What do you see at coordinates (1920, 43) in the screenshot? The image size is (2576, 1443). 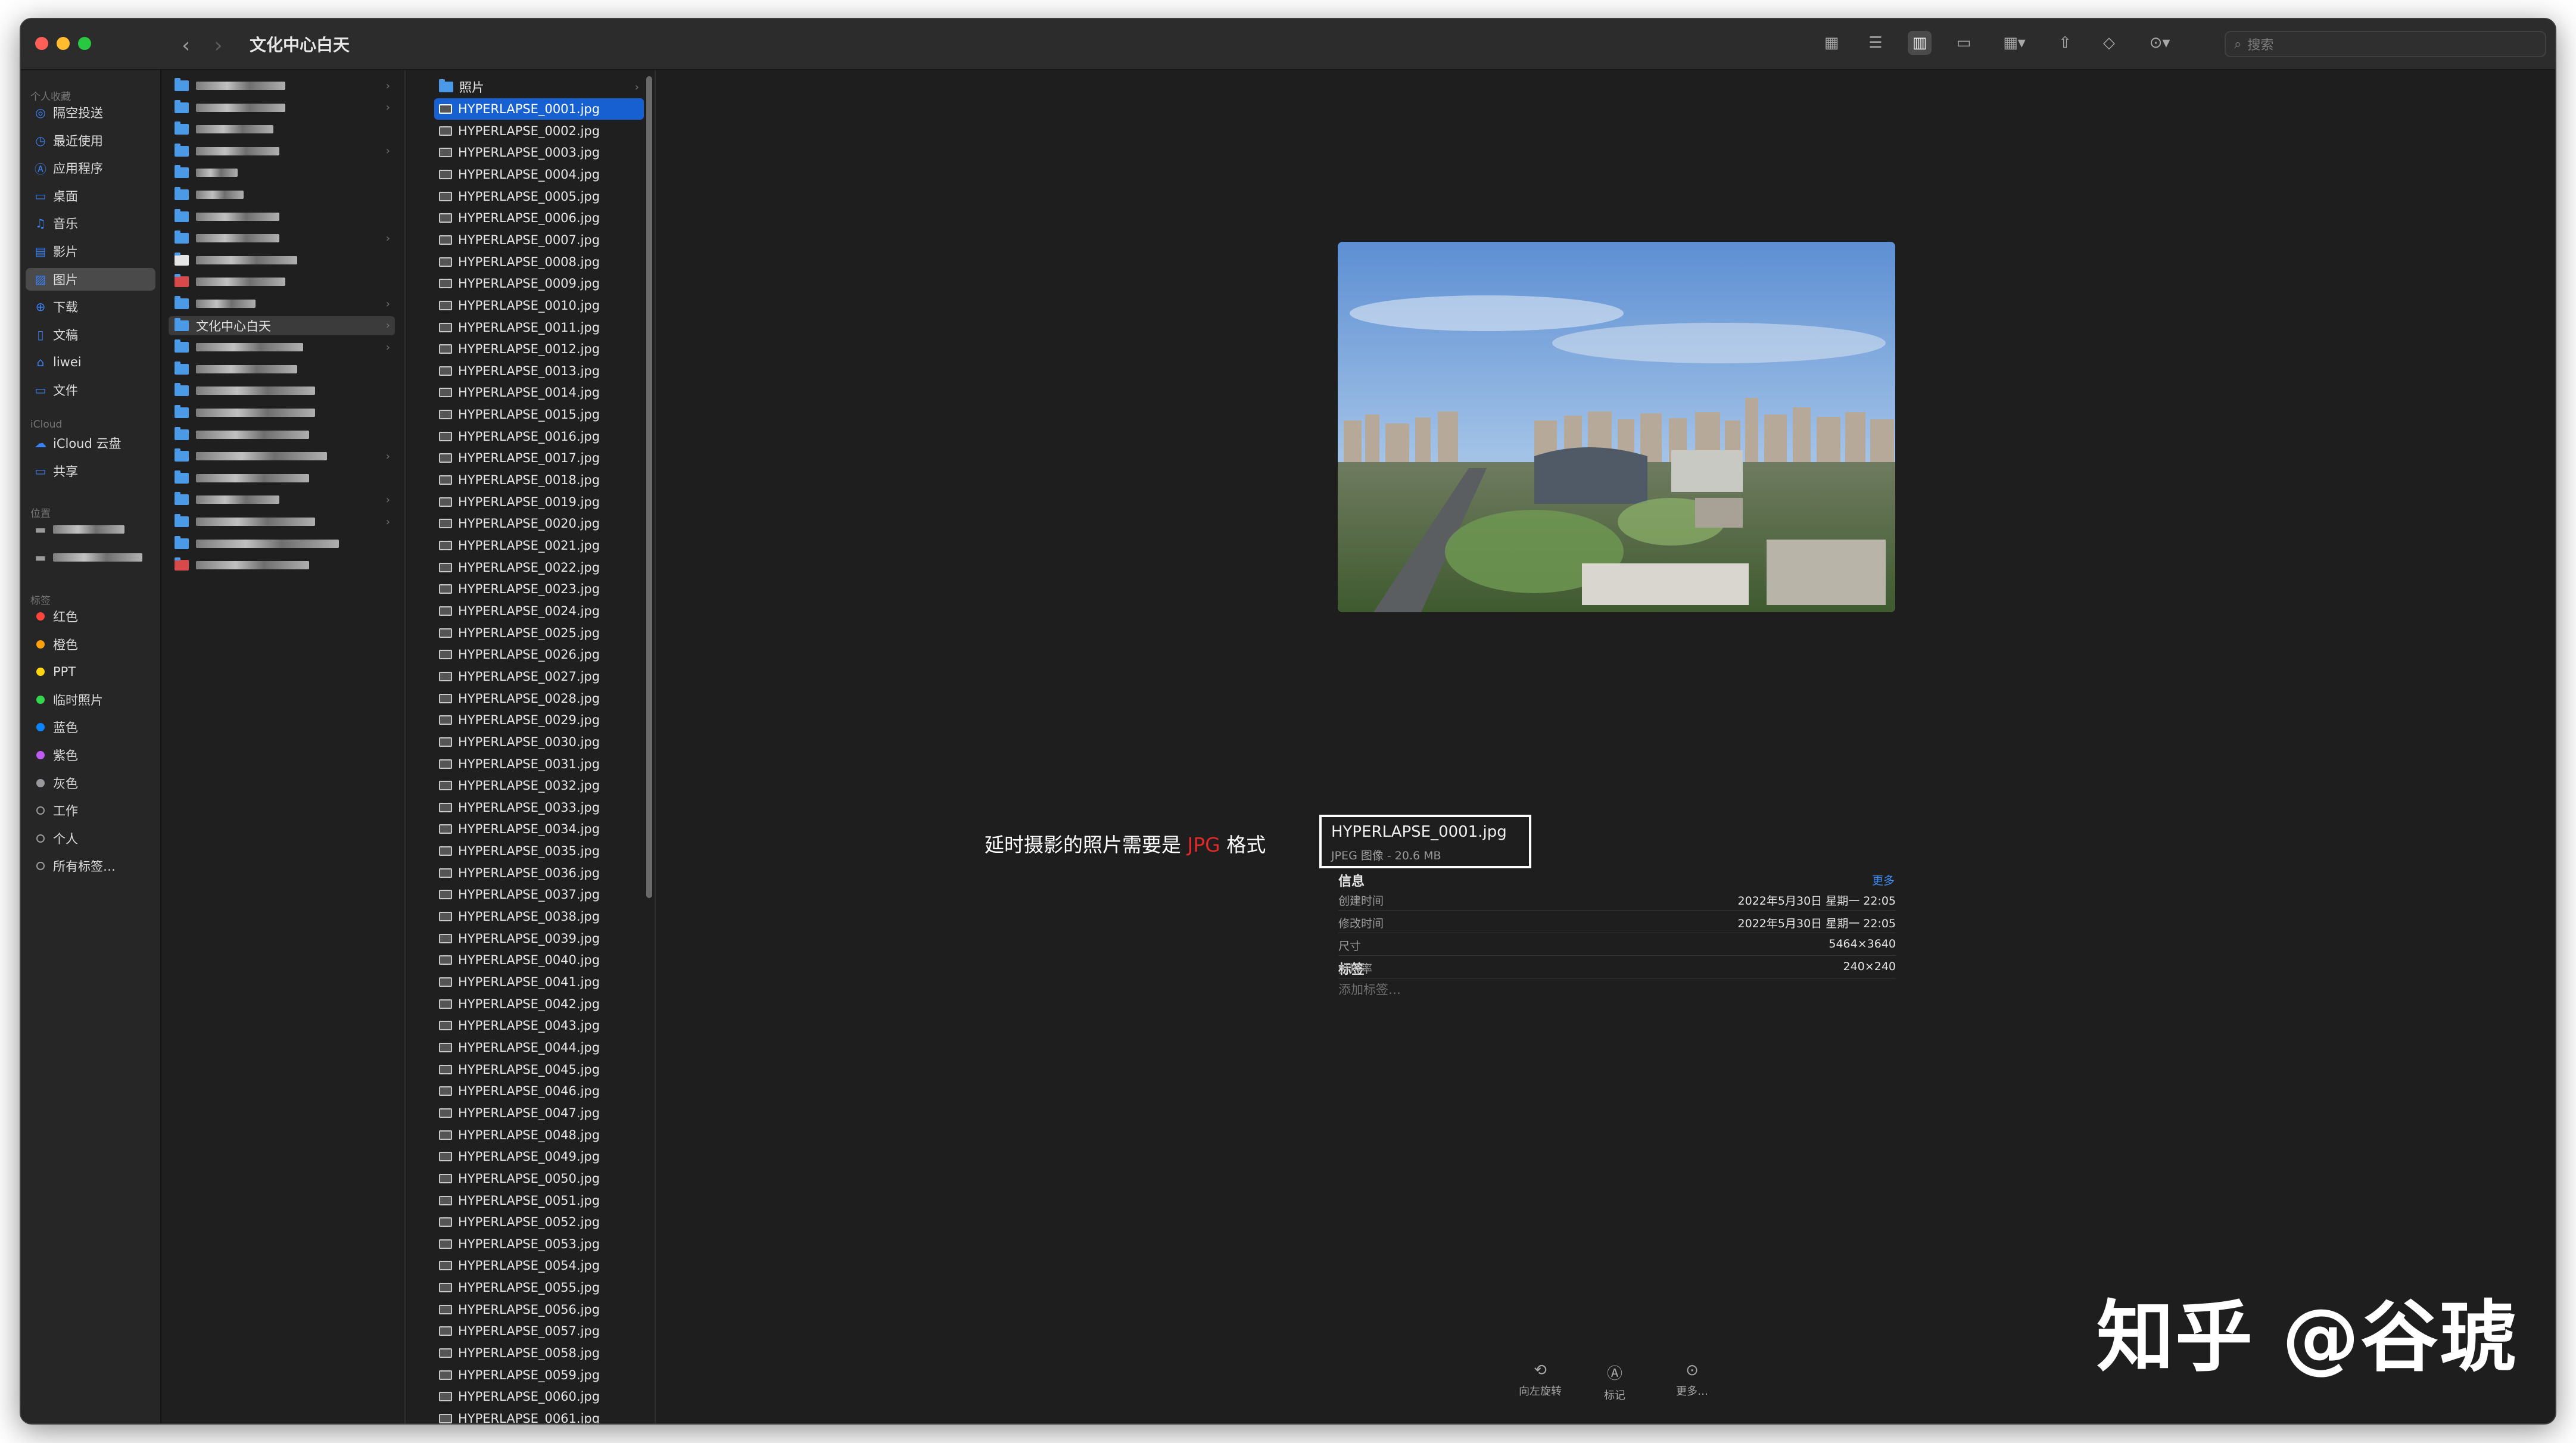 I see `column-view-icon: ▥` at bounding box center [1920, 43].